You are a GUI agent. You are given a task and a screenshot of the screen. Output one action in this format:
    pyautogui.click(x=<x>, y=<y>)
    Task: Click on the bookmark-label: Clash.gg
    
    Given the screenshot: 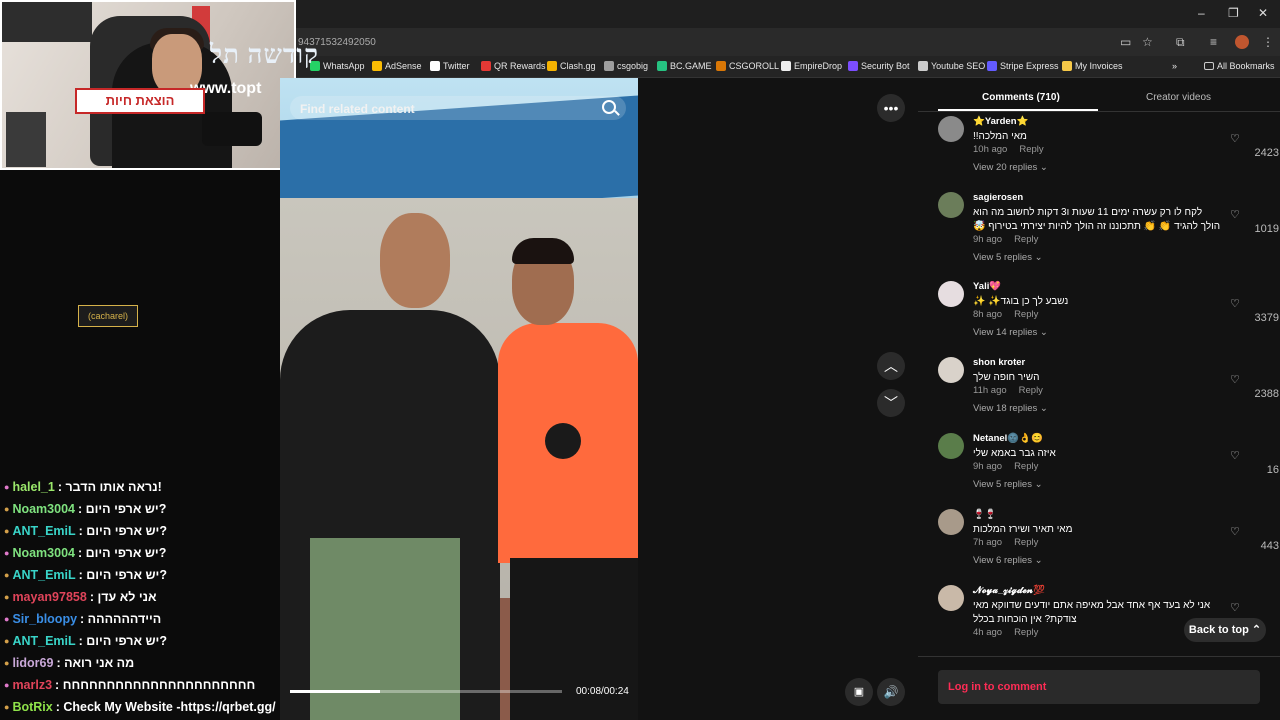 What is the action you would take?
    pyautogui.click(x=578, y=66)
    